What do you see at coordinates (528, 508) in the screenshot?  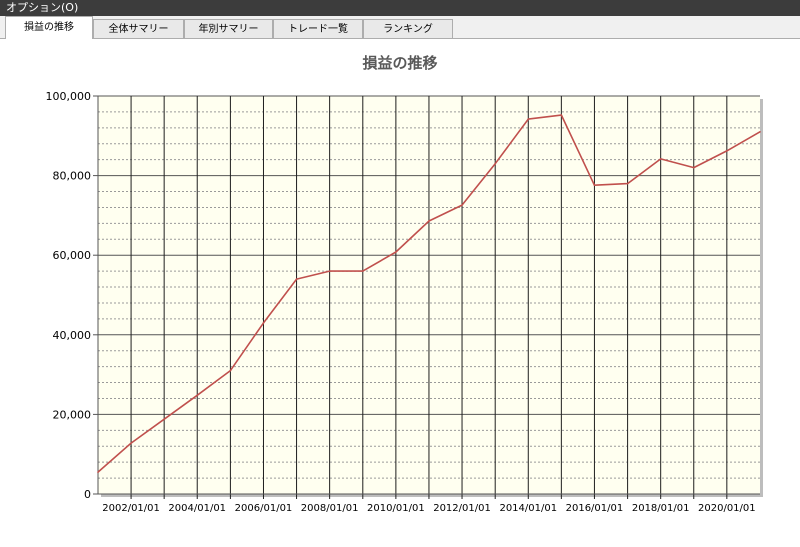 I see `x-tick-label: 2014/01/01` at bounding box center [528, 508].